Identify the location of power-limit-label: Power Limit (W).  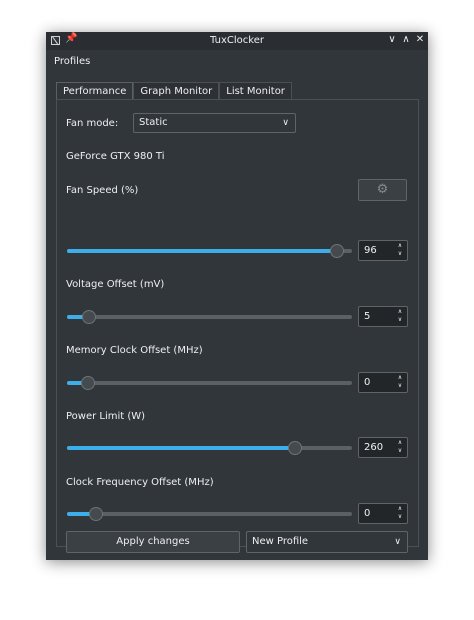
(106, 416).